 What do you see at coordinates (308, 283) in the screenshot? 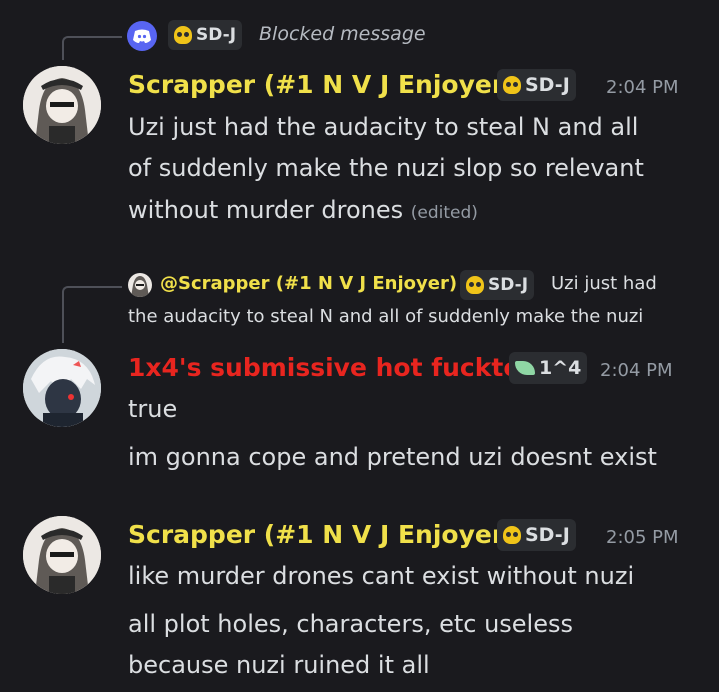
I see `reply-mention: @Scrapper (#1 N V J Enjoyer)` at bounding box center [308, 283].